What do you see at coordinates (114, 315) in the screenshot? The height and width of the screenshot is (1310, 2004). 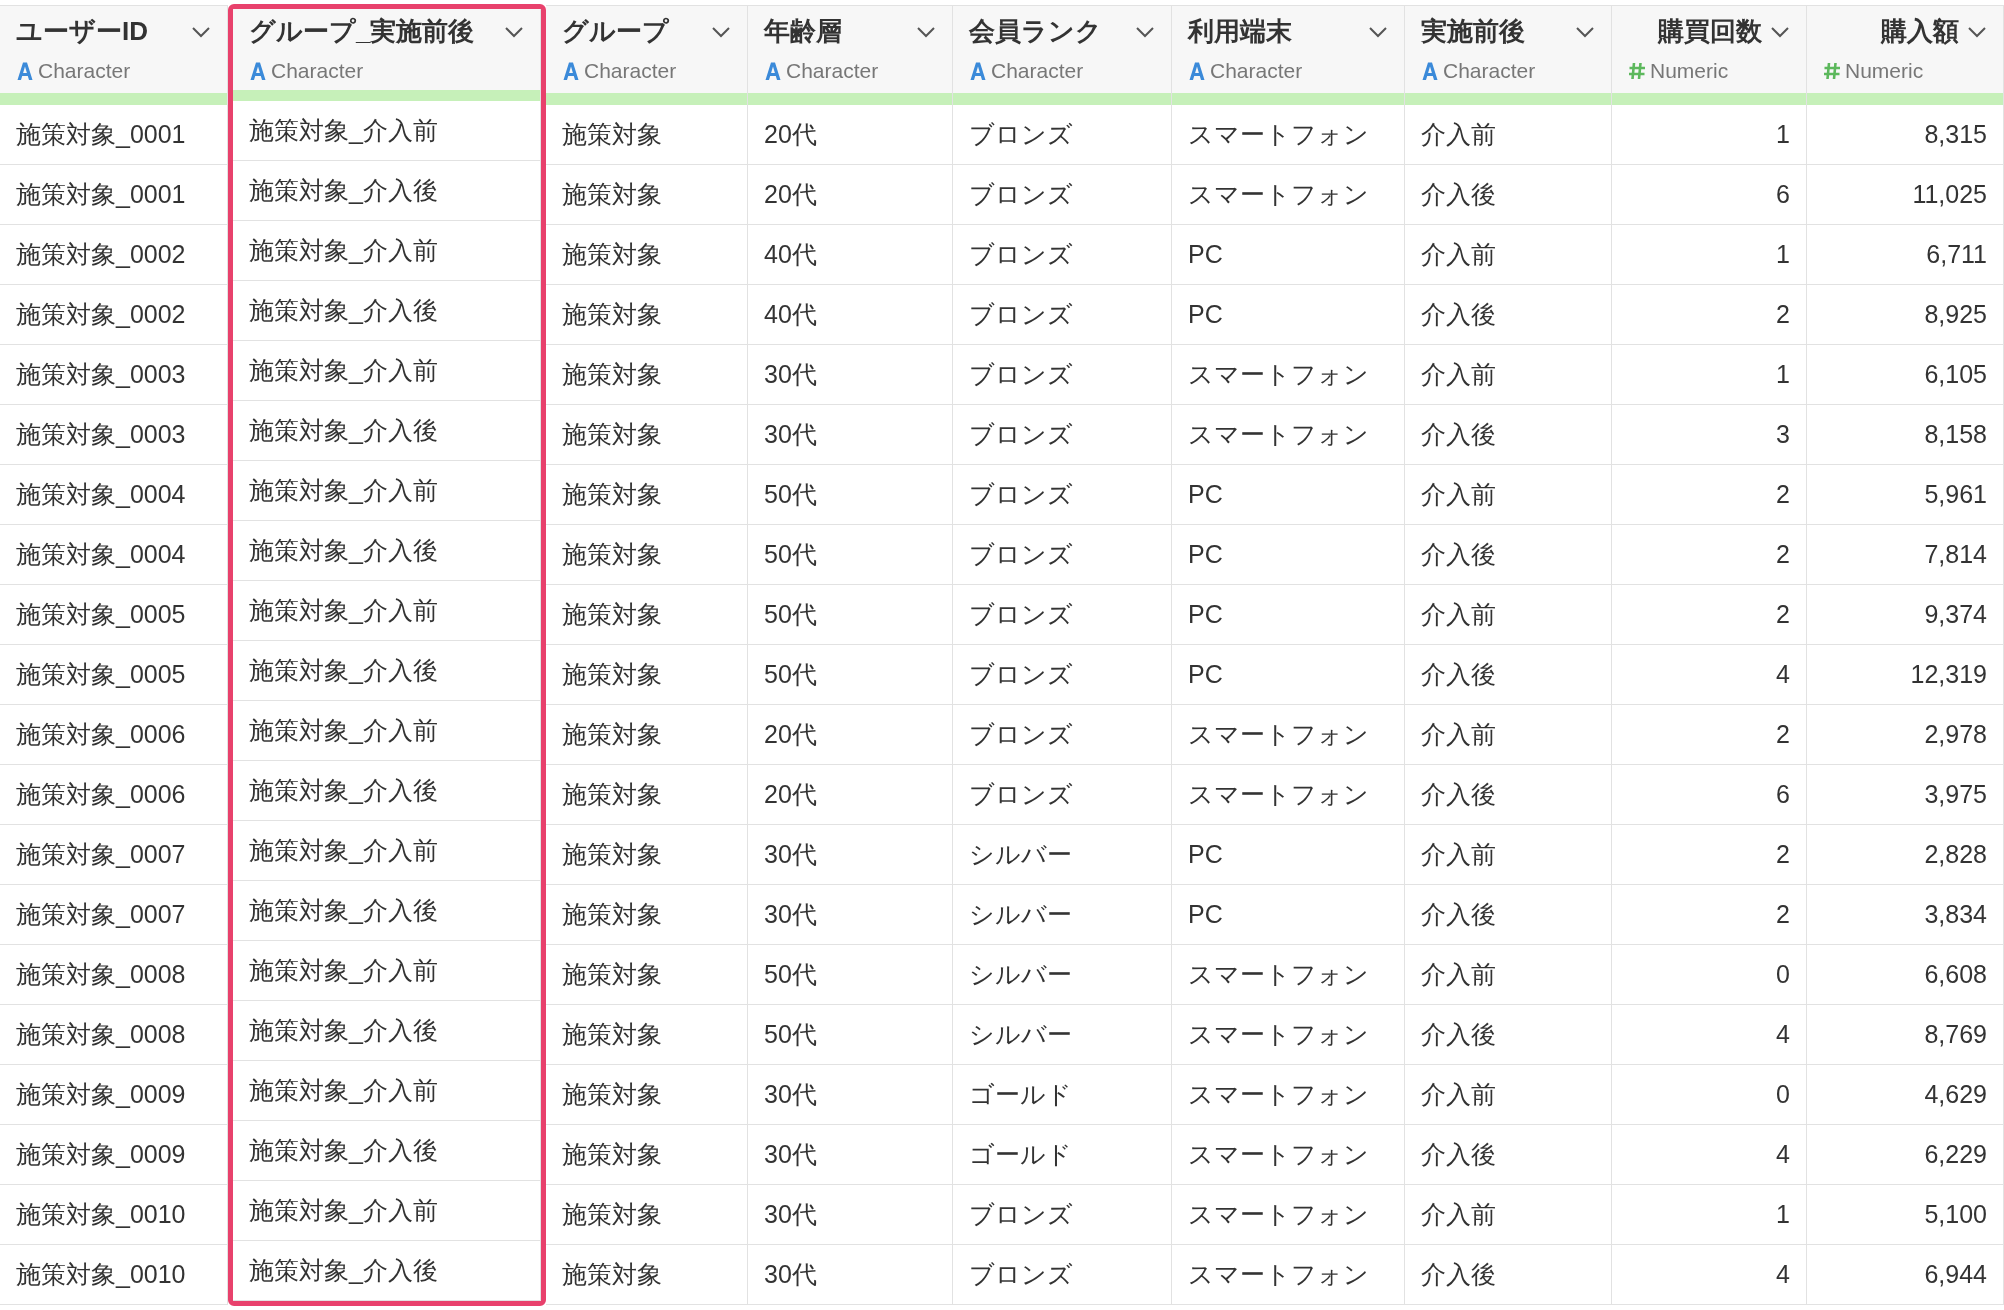 I see `table-cell: 施策対象_0002` at bounding box center [114, 315].